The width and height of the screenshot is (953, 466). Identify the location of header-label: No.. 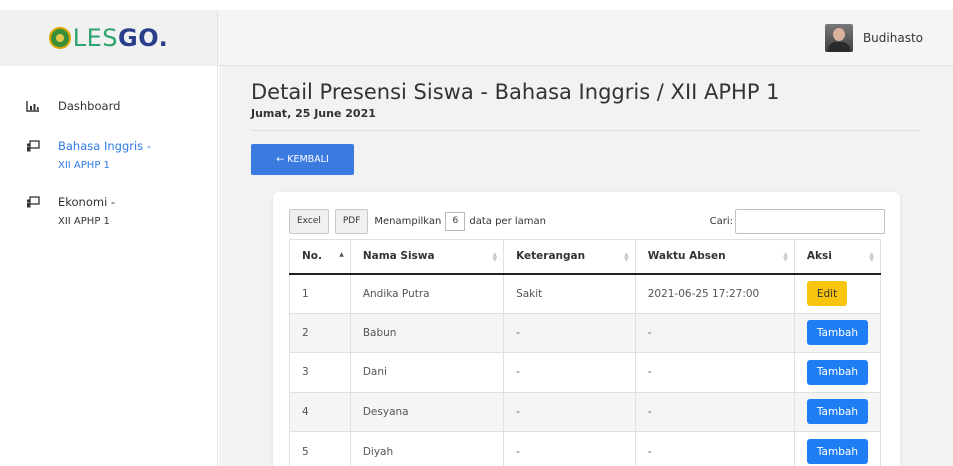
(312, 256).